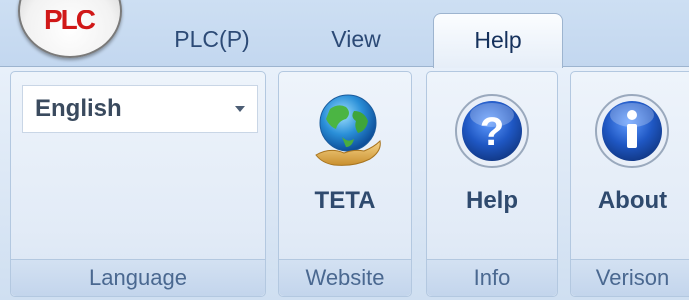 The width and height of the screenshot is (689, 300). Describe the element at coordinates (491, 200) in the screenshot. I see `help-button-label: Help` at that location.